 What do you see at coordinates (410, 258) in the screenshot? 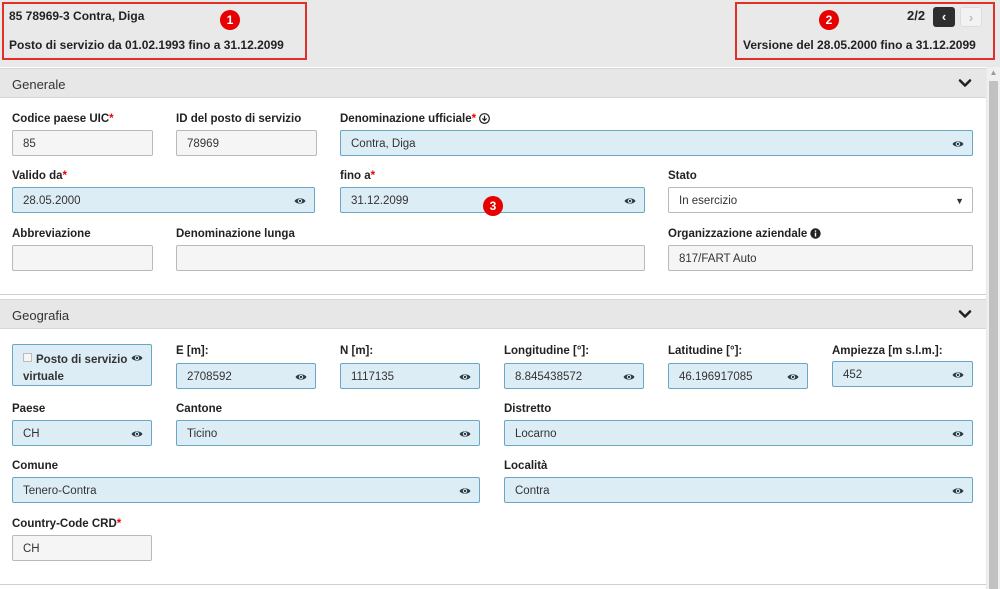
I see `denominazione-lunga-field` at bounding box center [410, 258].